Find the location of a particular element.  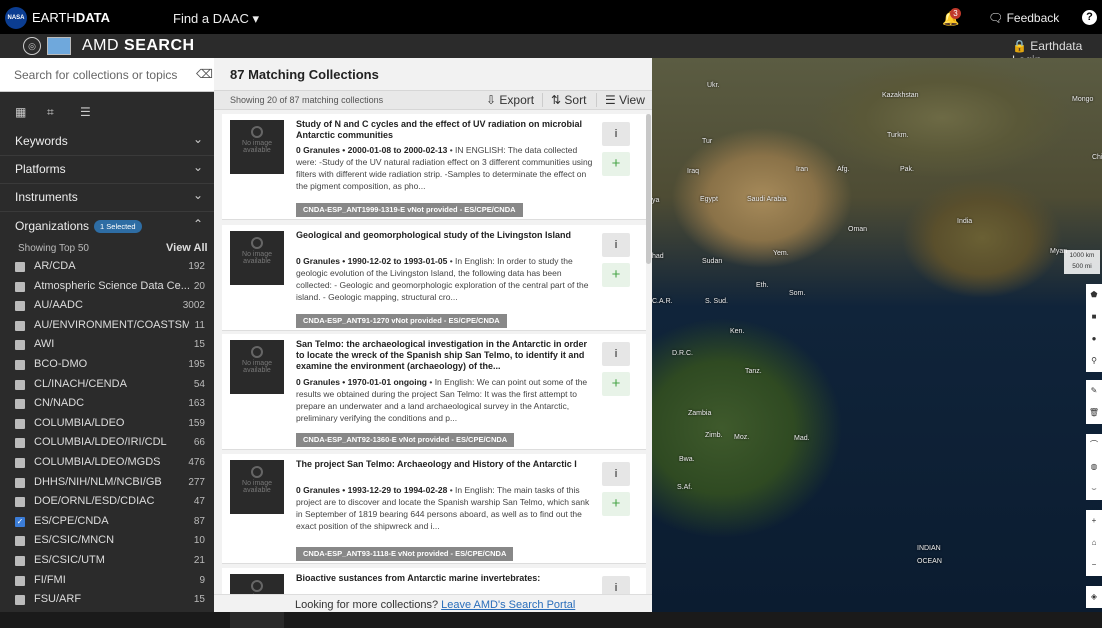

antarctic-projection-icon: ⌣ is located at coordinates (1094, 489).